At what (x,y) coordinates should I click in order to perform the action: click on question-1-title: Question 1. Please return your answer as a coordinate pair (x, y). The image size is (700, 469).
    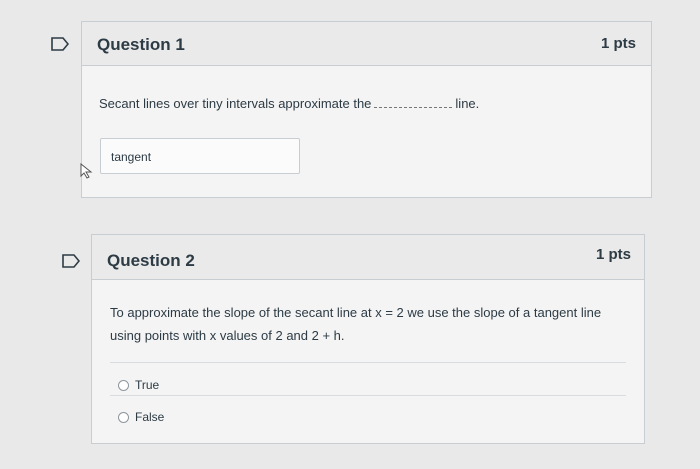
    Looking at the image, I should click on (141, 44).